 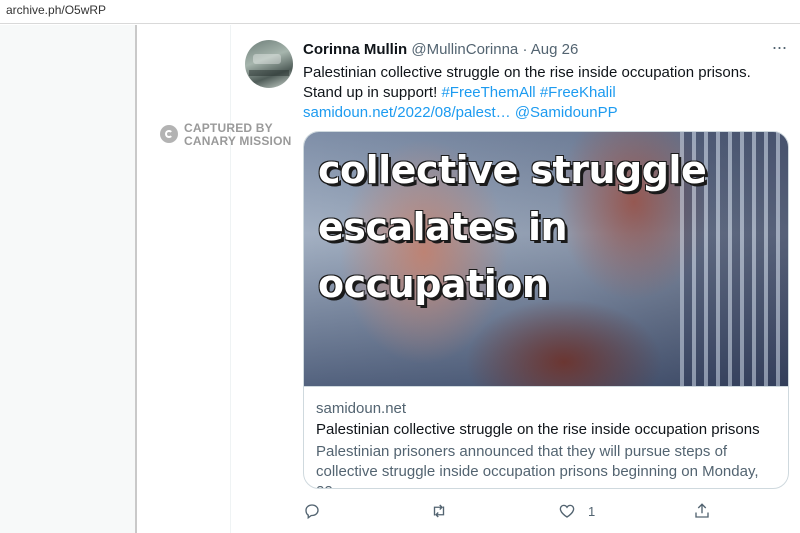 What do you see at coordinates (228, 128) in the screenshot?
I see `watermark-line-1: CAPTURED BY` at bounding box center [228, 128].